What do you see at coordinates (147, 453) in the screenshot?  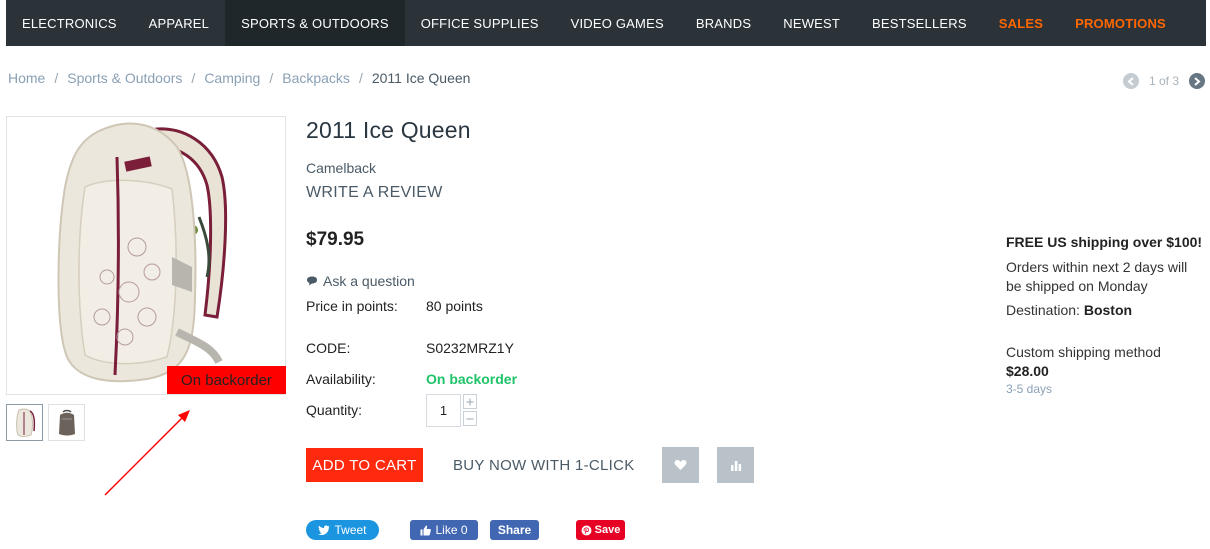 I see `annotation-arrow` at bounding box center [147, 453].